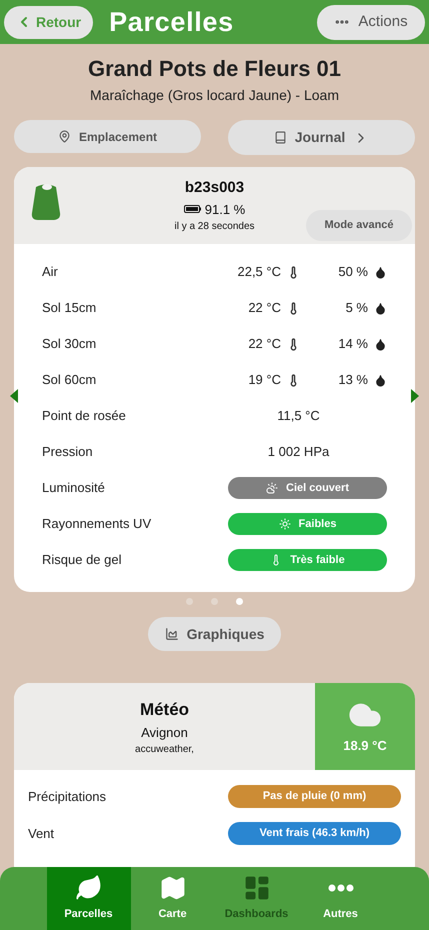 Image resolution: width=429 pixels, height=930 pixels. What do you see at coordinates (280, 137) in the screenshot?
I see `book-icon` at bounding box center [280, 137].